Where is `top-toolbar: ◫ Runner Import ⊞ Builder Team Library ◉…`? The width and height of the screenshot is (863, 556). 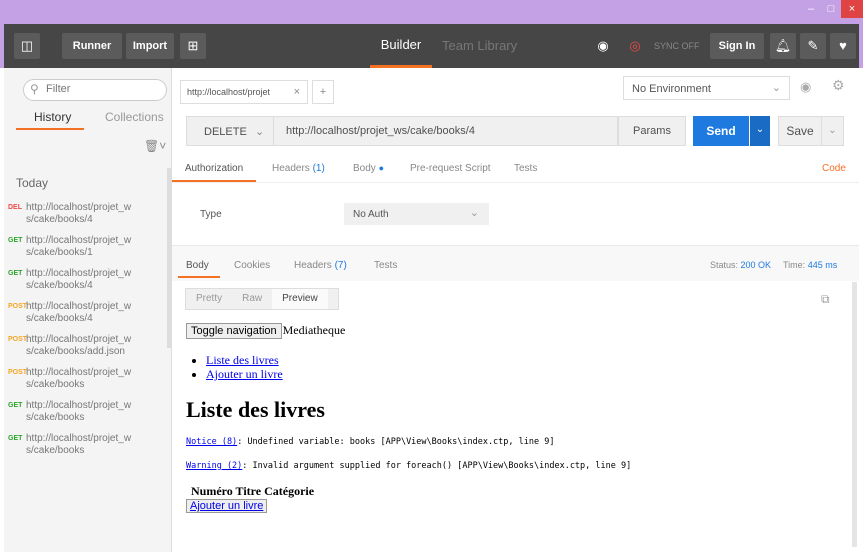 top-toolbar: ◫ Runner Import ⊞ Builder Team Library ◉… is located at coordinates (431, 46).